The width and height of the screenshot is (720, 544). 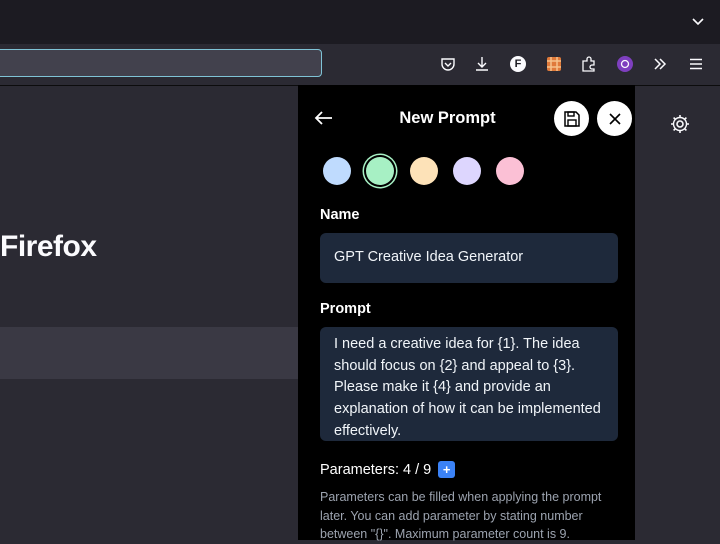 I want to click on color-swatch-purple, so click(x=467, y=171).